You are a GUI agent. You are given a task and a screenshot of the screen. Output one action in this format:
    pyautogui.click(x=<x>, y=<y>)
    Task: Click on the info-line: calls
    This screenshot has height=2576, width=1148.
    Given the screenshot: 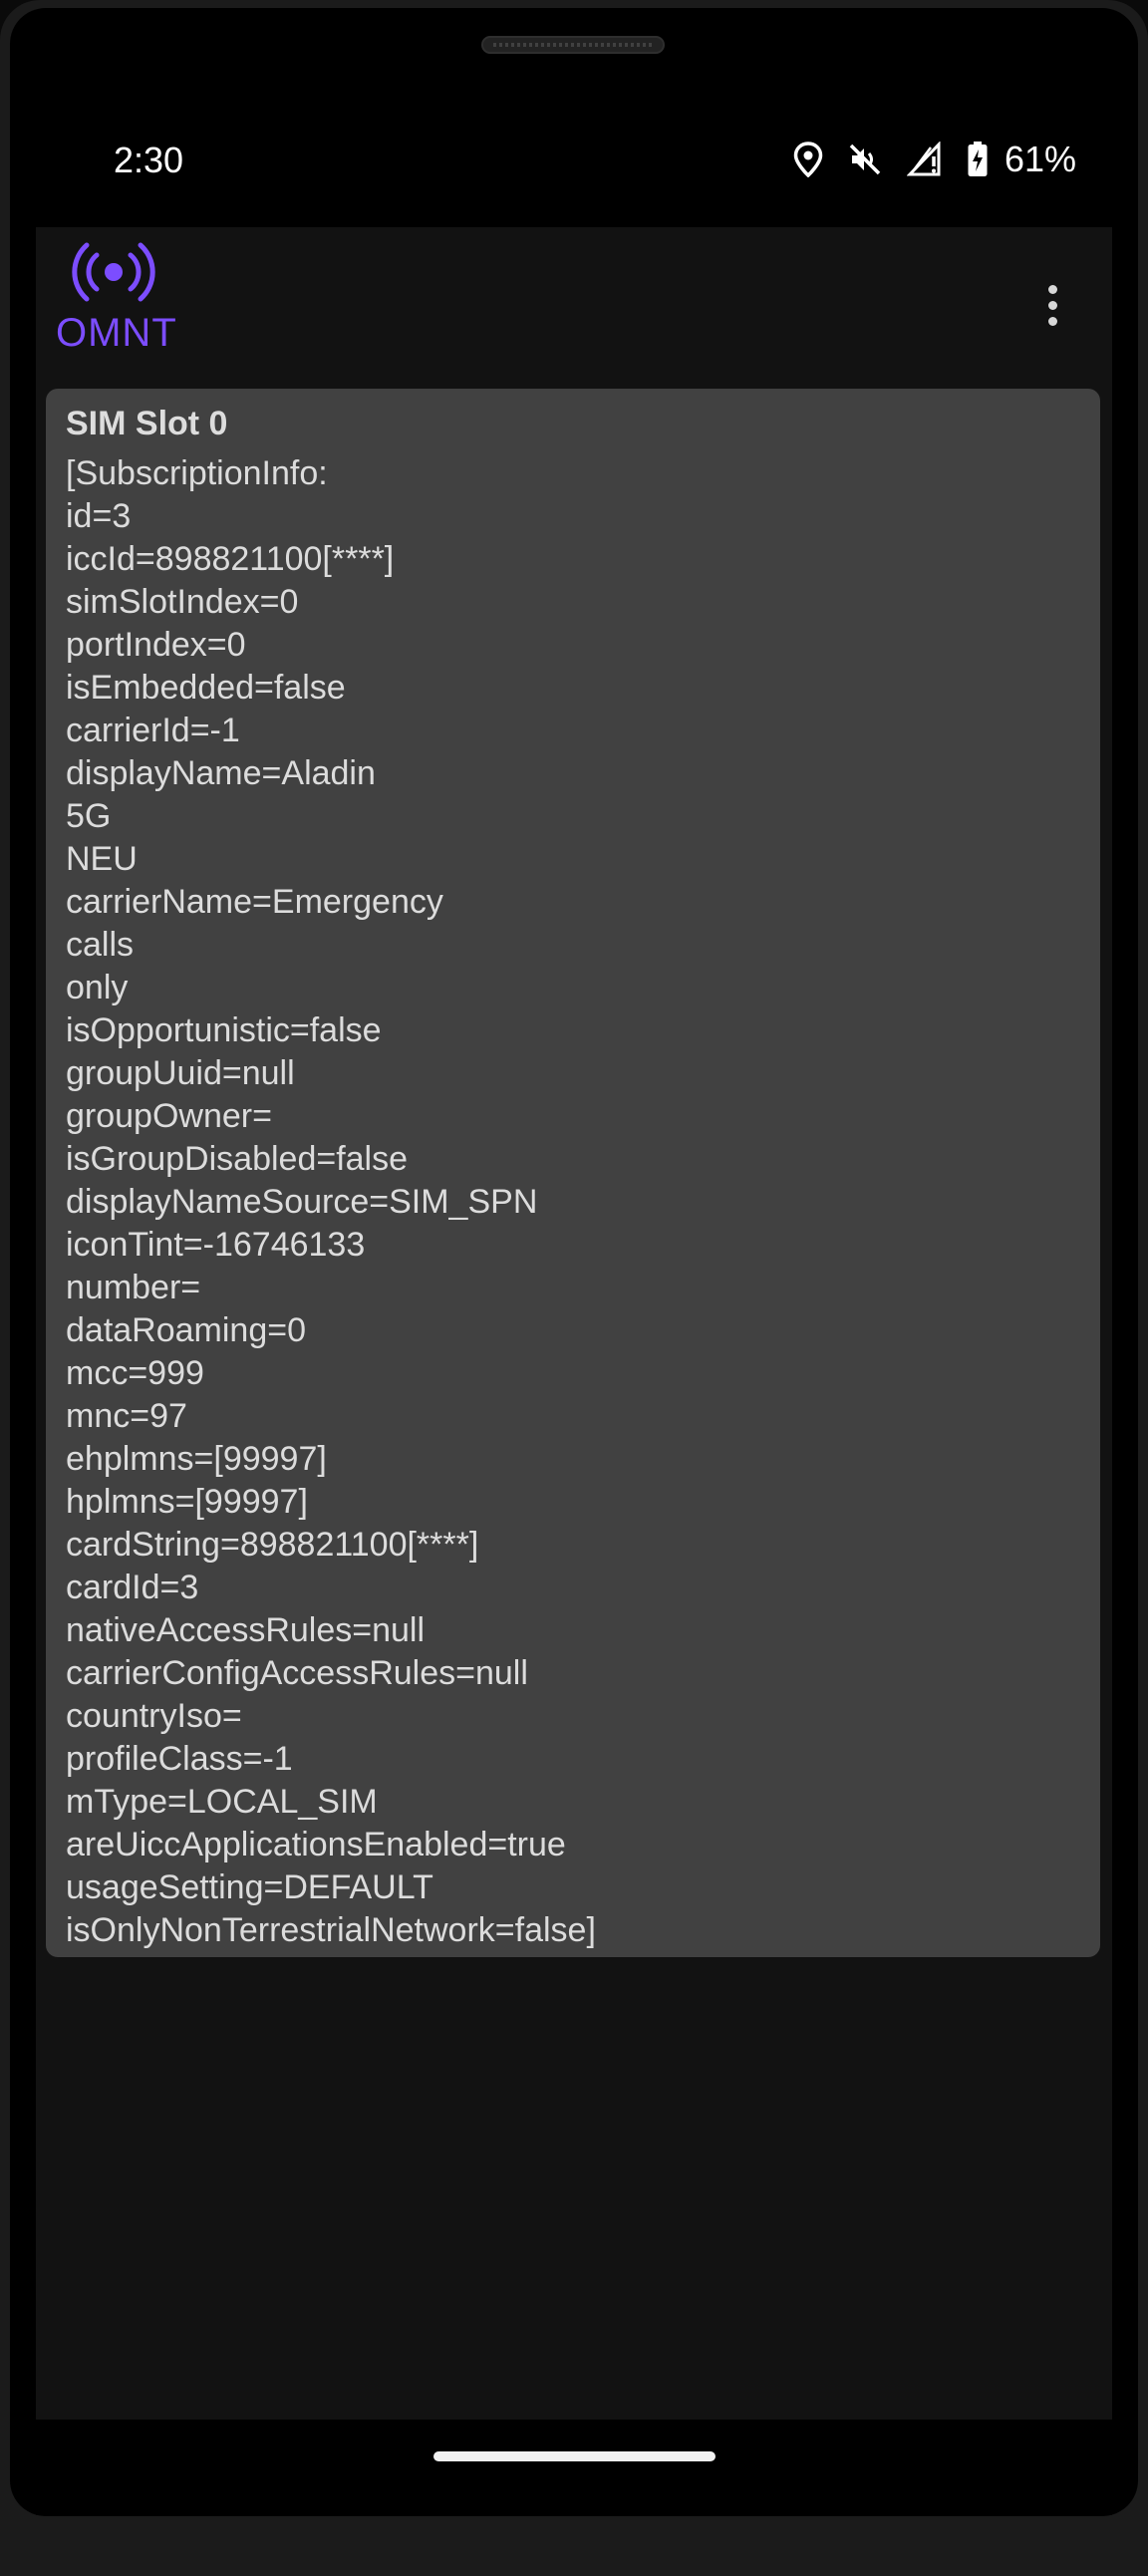 What is the action you would take?
    pyautogui.click(x=100, y=945)
    